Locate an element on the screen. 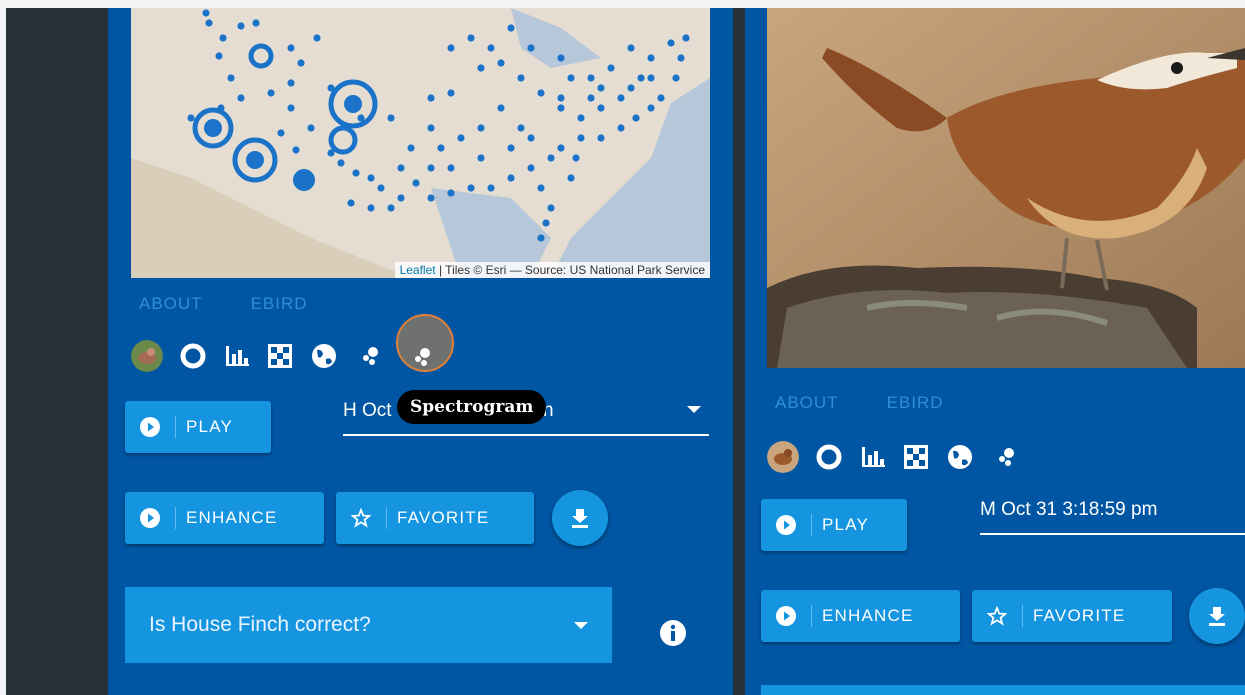 This screenshot has width=1245, height=695. species-confirmation-select: Is House Finch correct? is located at coordinates (368, 625).